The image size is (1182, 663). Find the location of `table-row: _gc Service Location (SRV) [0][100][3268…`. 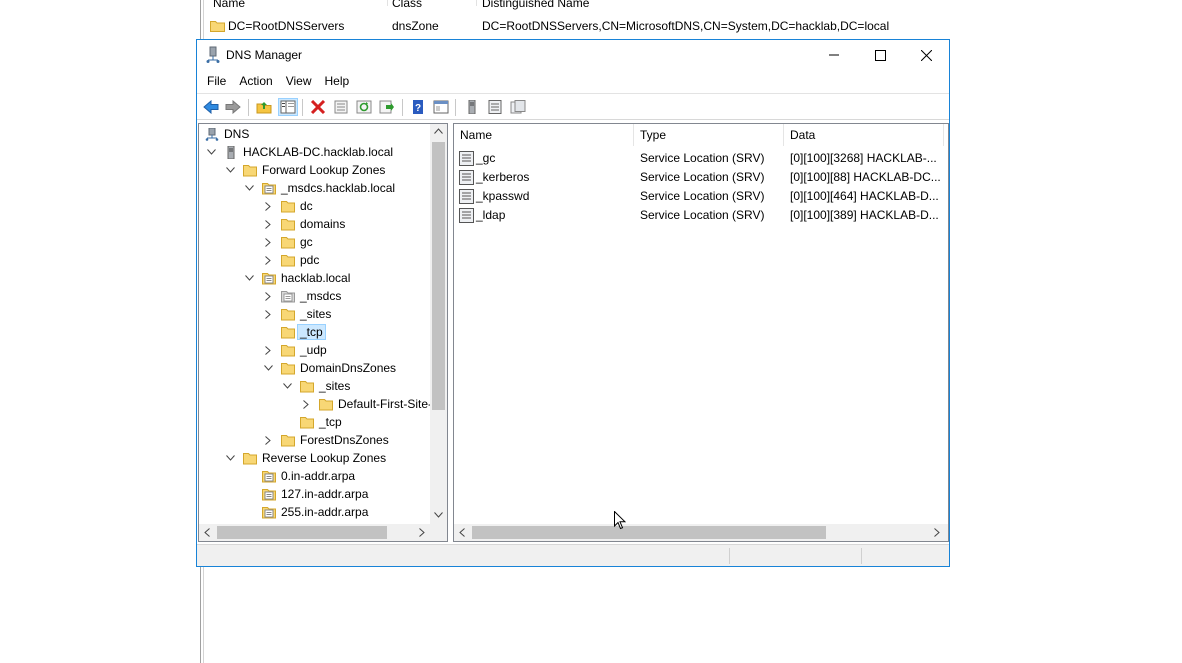

table-row: _gc Service Location (SRV) [0][100][3268… is located at coordinates (701, 158).